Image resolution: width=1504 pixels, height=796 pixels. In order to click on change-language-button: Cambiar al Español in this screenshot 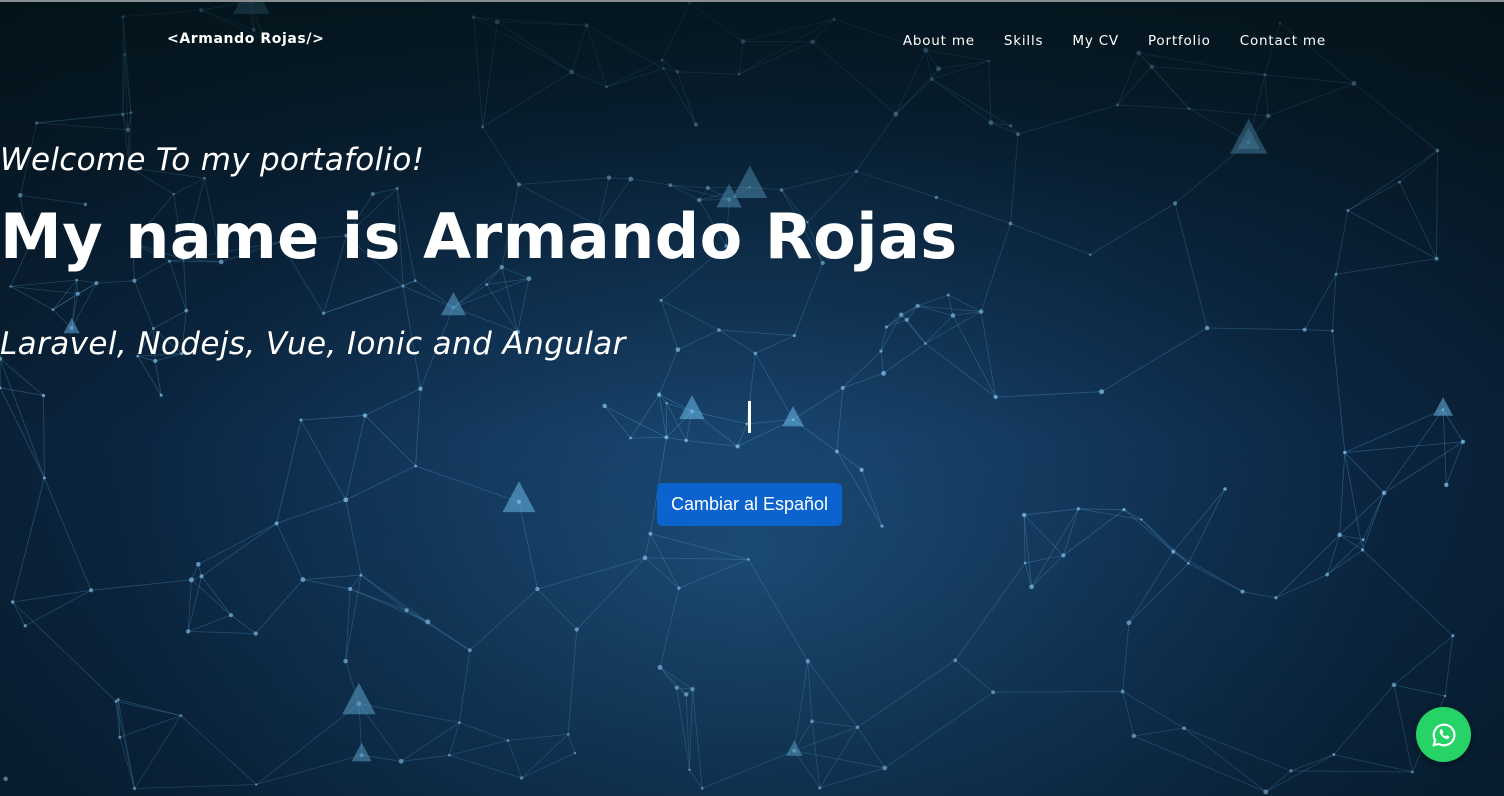, I will do `click(749, 504)`.